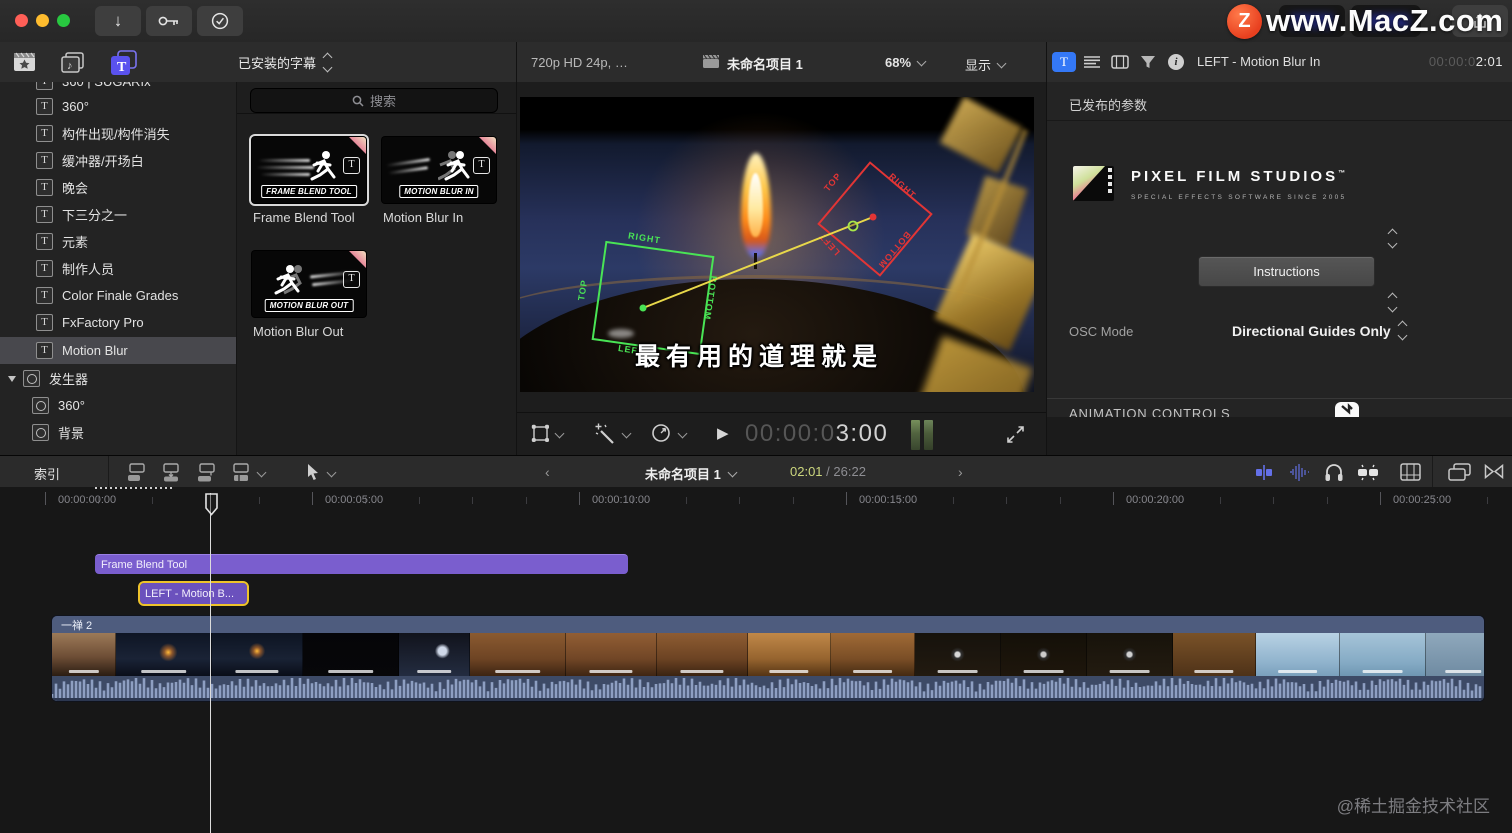  I want to click on browser-toggle-icon, so click(1459, 472).